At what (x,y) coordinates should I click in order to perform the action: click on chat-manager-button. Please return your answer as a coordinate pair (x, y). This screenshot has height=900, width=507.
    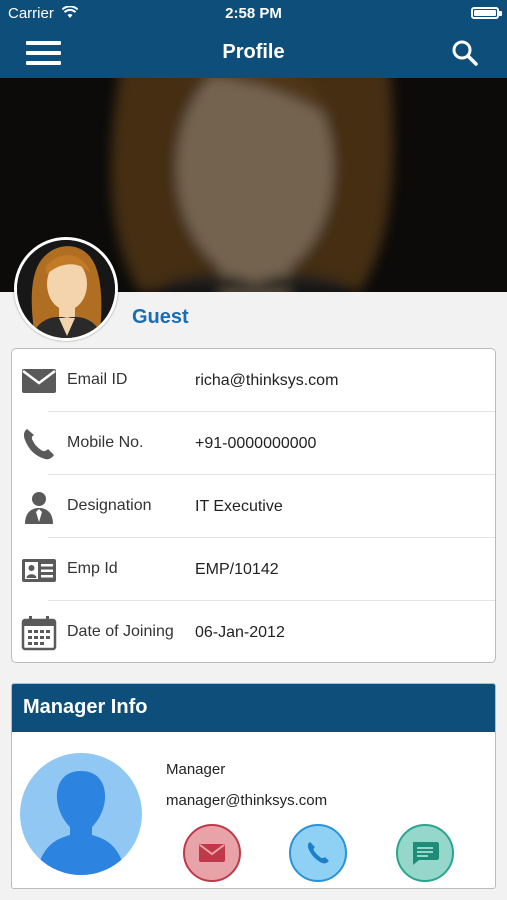
    Looking at the image, I should click on (425, 853).